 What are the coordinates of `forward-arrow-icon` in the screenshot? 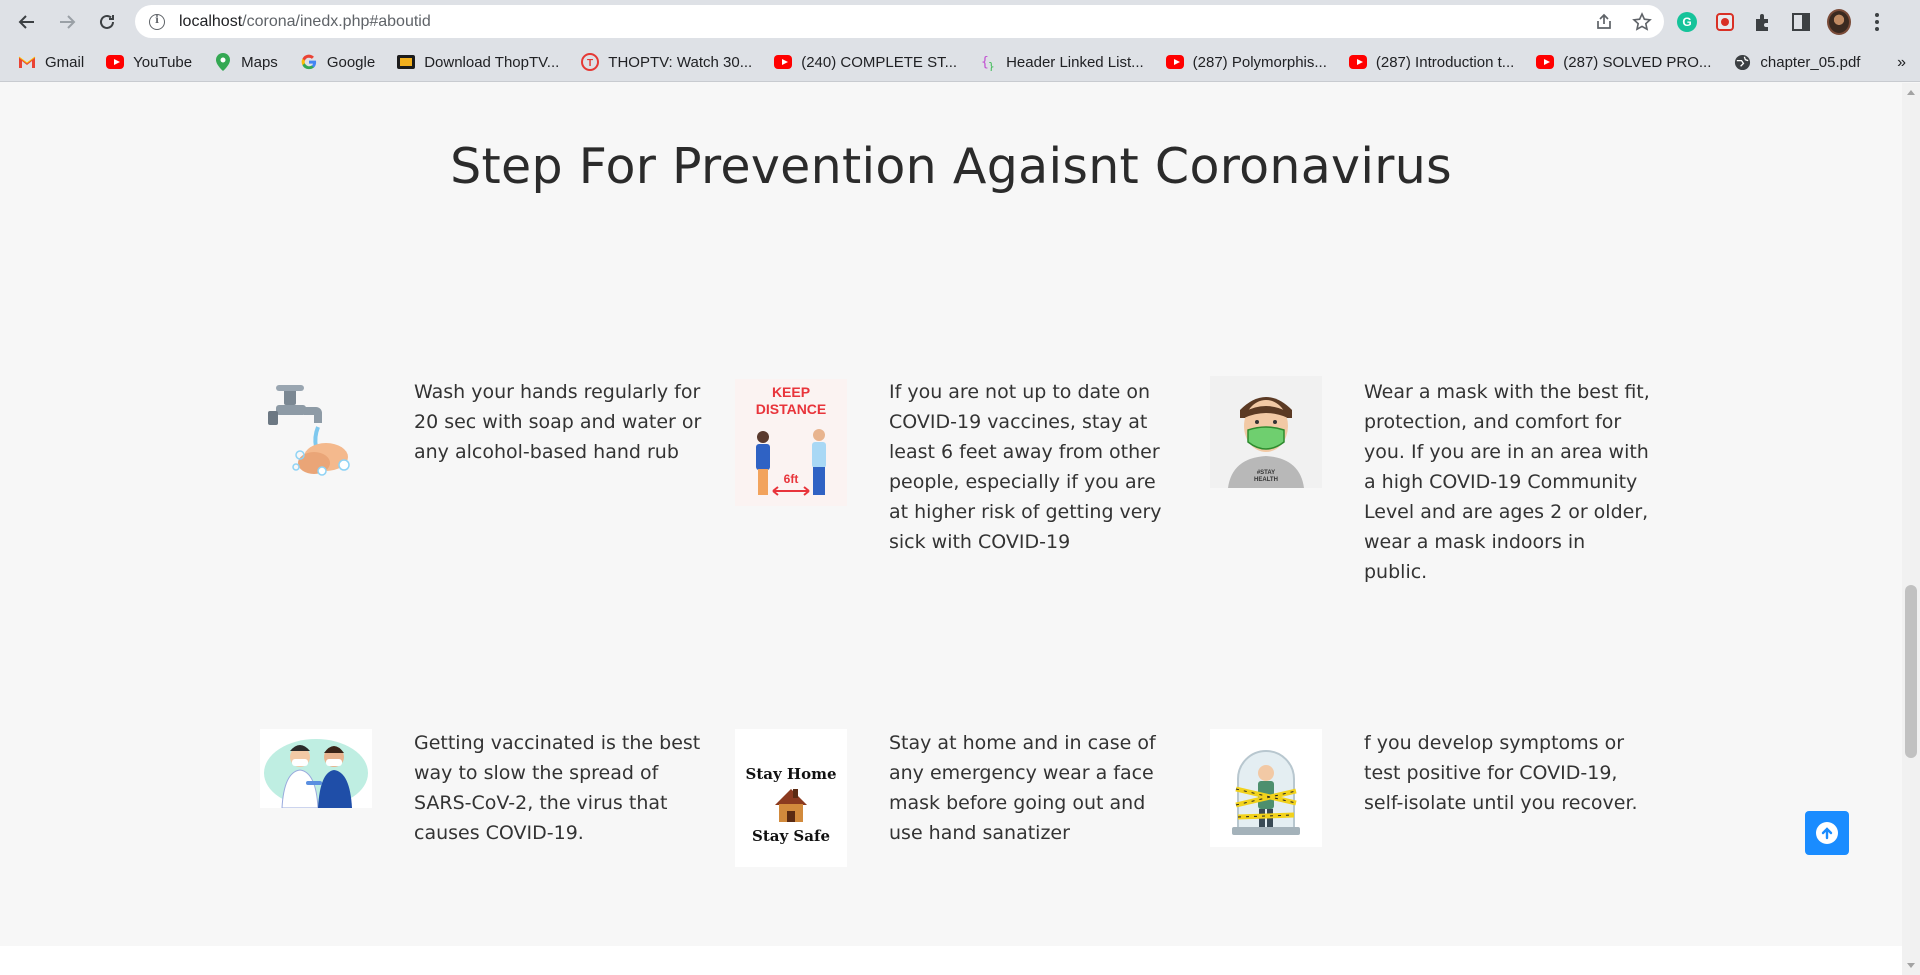 It's located at (68, 21).